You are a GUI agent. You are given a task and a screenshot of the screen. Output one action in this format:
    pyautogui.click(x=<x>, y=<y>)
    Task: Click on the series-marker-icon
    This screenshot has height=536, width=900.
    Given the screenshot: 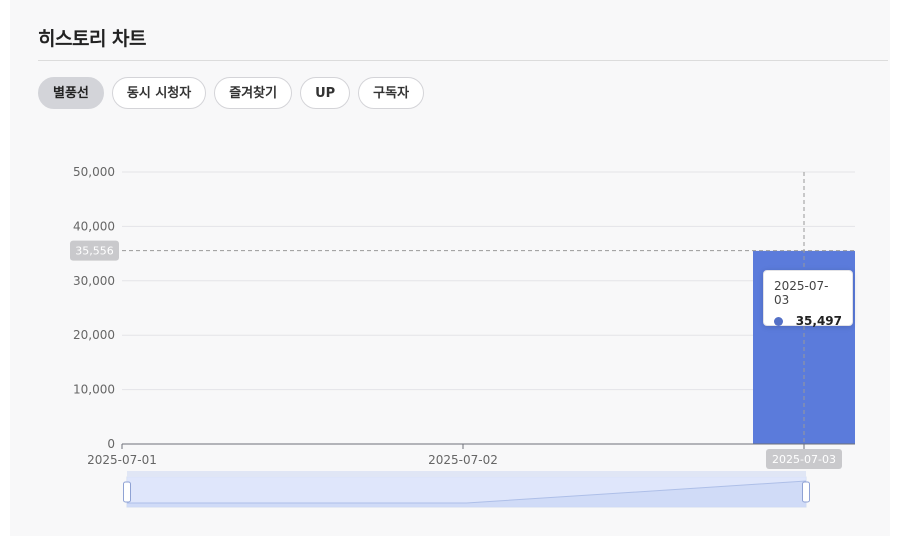 What is the action you would take?
    pyautogui.click(x=778, y=321)
    